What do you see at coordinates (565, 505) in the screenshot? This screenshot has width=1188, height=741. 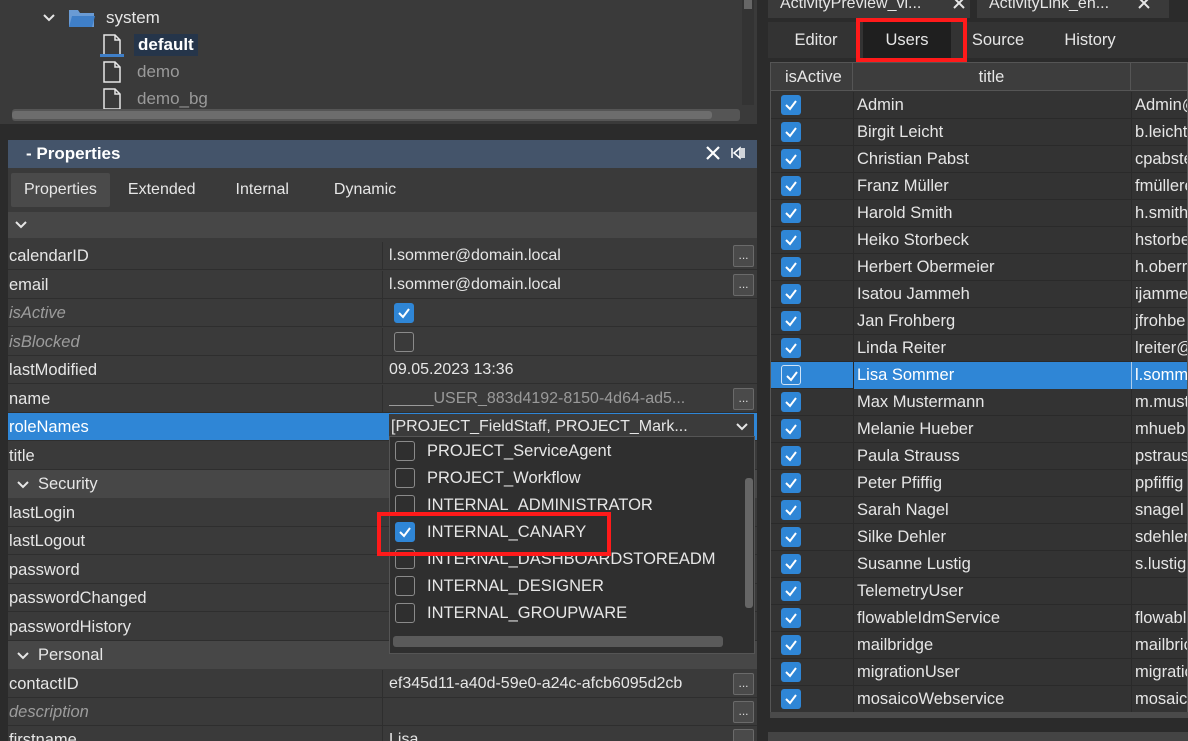 I see `role-option: INTERNAL_ADMINISTRATOR` at bounding box center [565, 505].